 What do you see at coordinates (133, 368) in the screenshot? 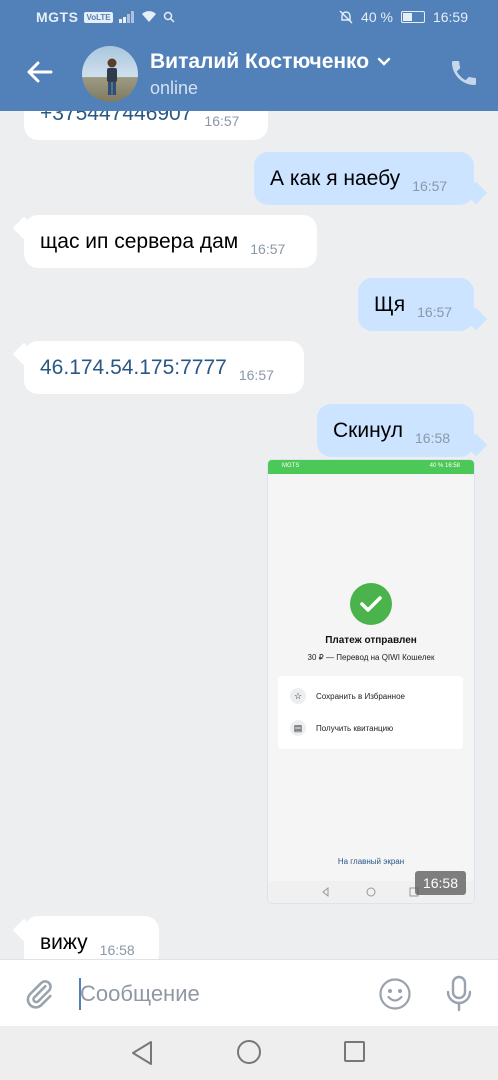
I see `ip-link: 46.174.54.175:7777` at bounding box center [133, 368].